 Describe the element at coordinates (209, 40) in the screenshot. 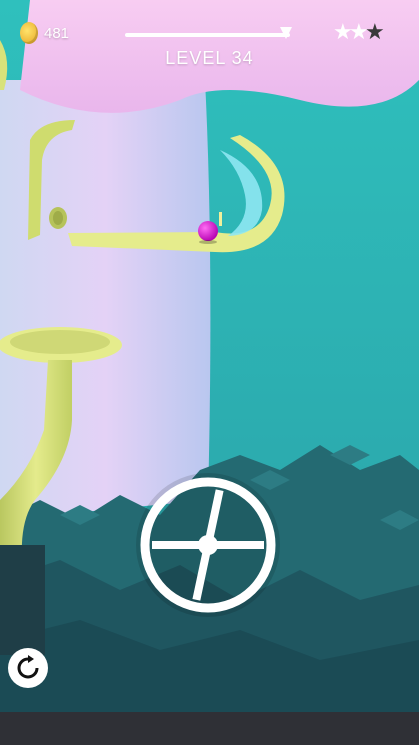

I see `hud: 481 LEVEL 34 ★ ★ ★` at that location.